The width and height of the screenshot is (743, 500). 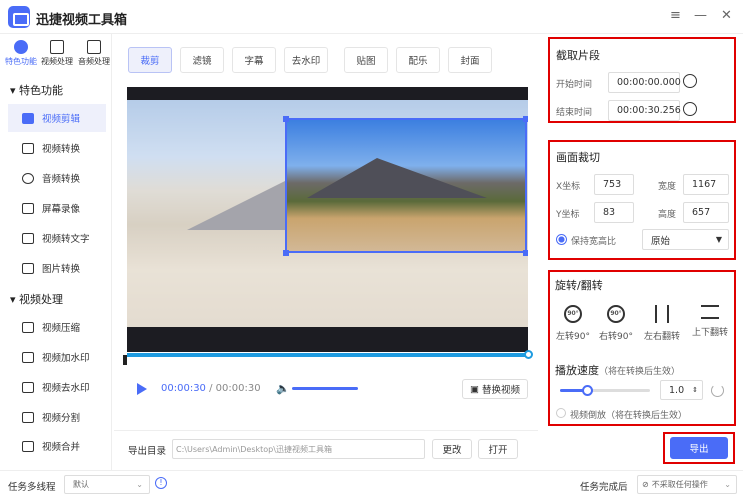 What do you see at coordinates (675, 15) in the screenshot?
I see `menu-icon: ≡` at bounding box center [675, 15].